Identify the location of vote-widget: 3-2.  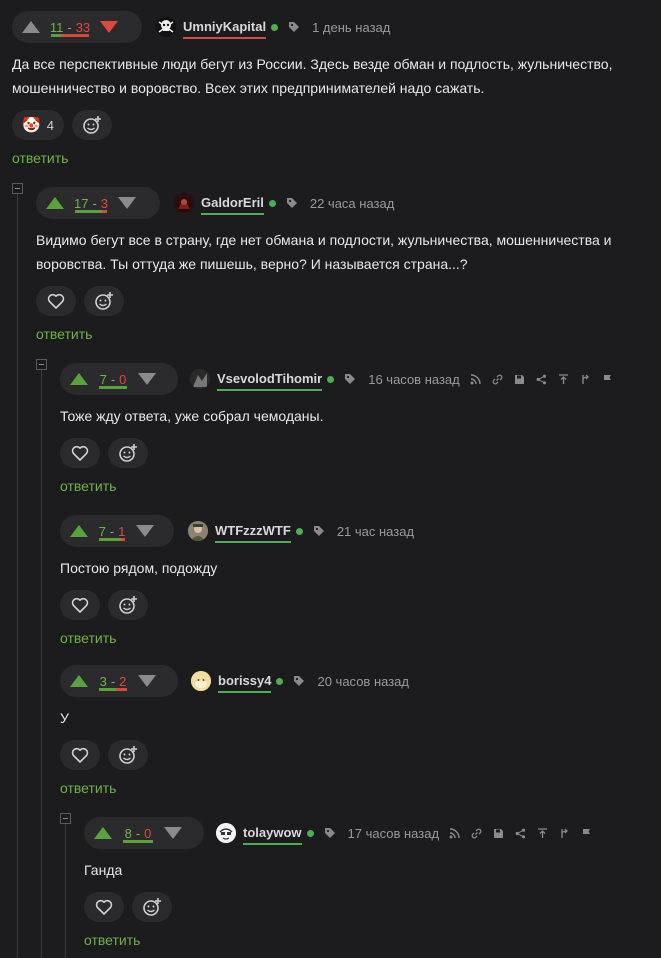
(119, 681).